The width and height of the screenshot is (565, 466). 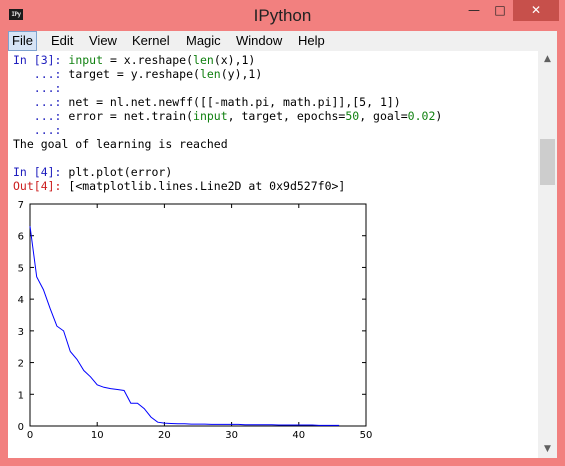 What do you see at coordinates (131, 116) in the screenshot?
I see `code-text: error = net.train(` at bounding box center [131, 116].